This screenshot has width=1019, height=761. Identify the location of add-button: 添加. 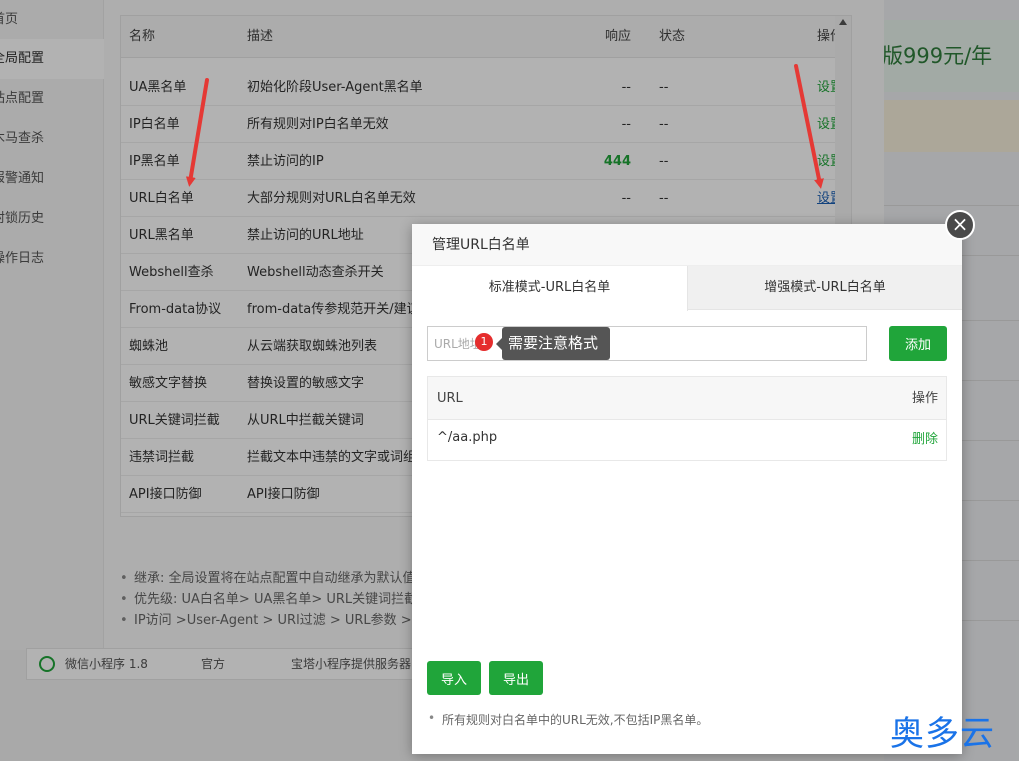
(918, 343).